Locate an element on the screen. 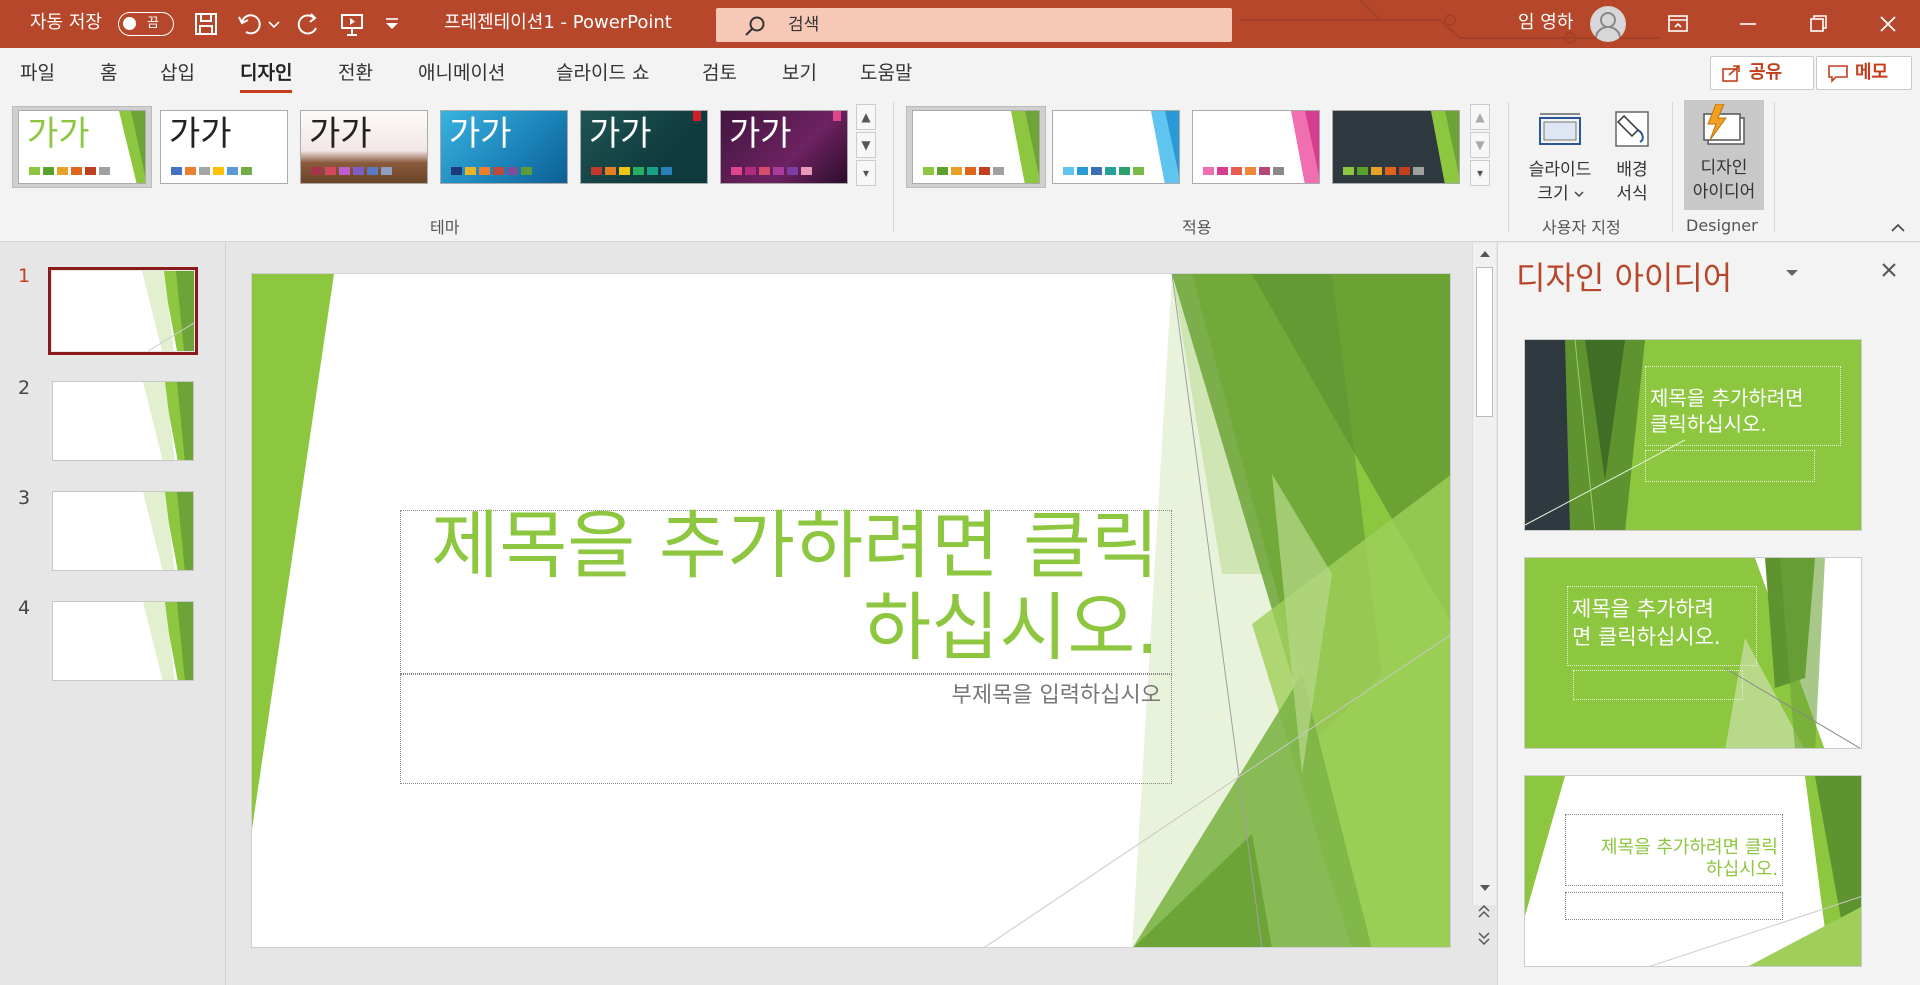 The height and width of the screenshot is (985, 1920). design-idea-1: 제목을 추가하려면 클릭하십시오. is located at coordinates (1693, 435).